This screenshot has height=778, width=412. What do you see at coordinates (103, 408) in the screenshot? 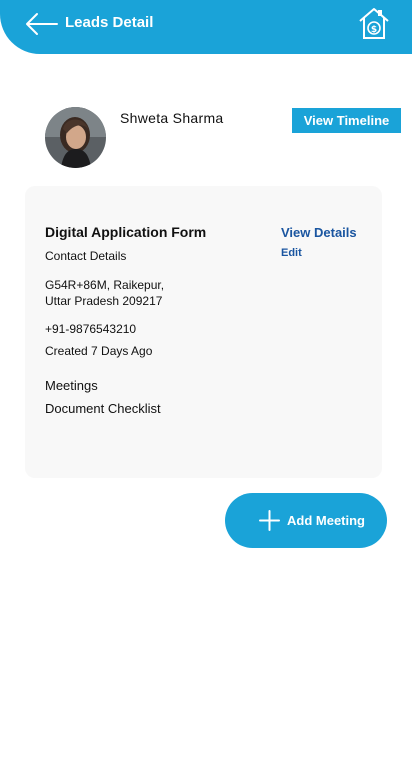
I see `document-checklist-link: Document Checklist` at bounding box center [103, 408].